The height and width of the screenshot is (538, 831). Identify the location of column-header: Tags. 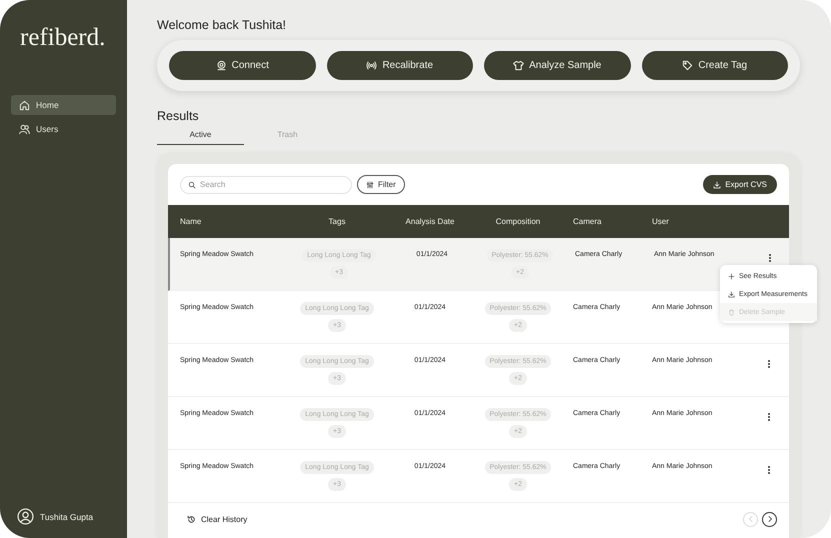
(337, 221).